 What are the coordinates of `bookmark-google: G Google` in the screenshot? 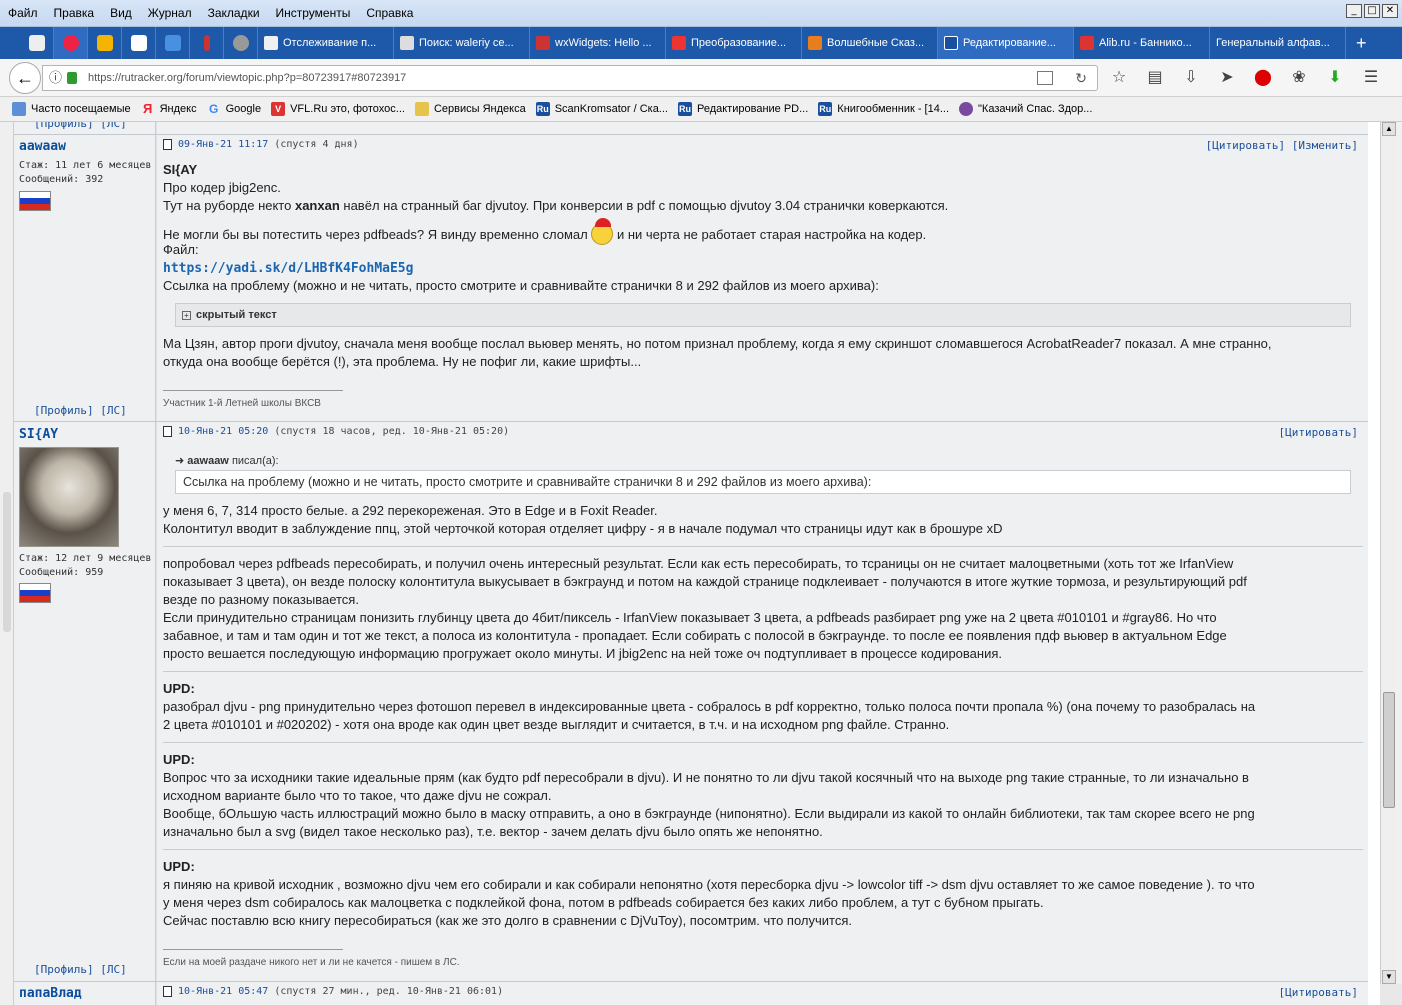 It's located at (234, 109).